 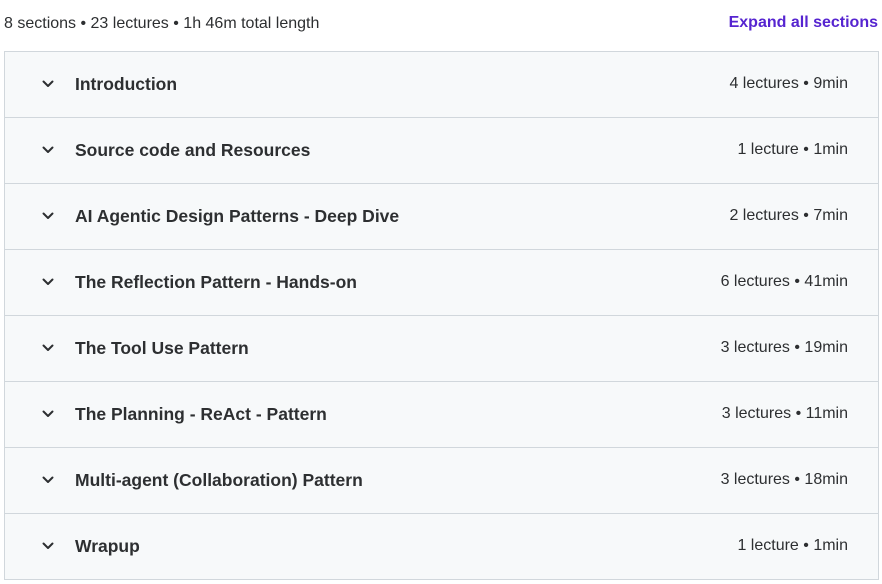 What do you see at coordinates (441, 546) in the screenshot?
I see `curriculum-section: Wrapup 1 lecture • 1min` at bounding box center [441, 546].